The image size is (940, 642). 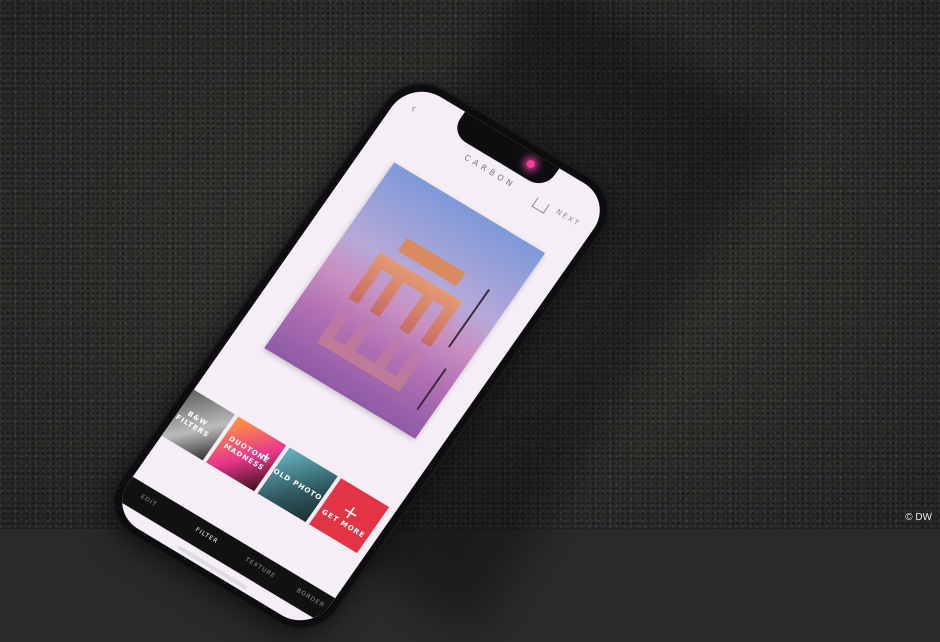 What do you see at coordinates (918, 517) in the screenshot?
I see `photo-credit: © DW` at bounding box center [918, 517].